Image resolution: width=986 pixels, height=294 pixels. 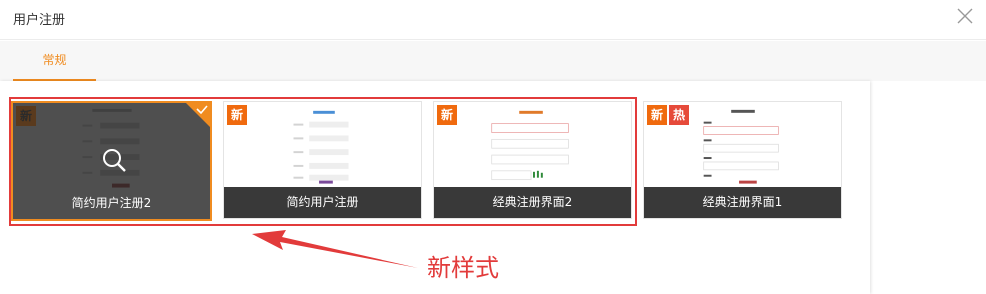 What do you see at coordinates (111, 203) in the screenshot?
I see `template-caption: 简约用户注册2` at bounding box center [111, 203].